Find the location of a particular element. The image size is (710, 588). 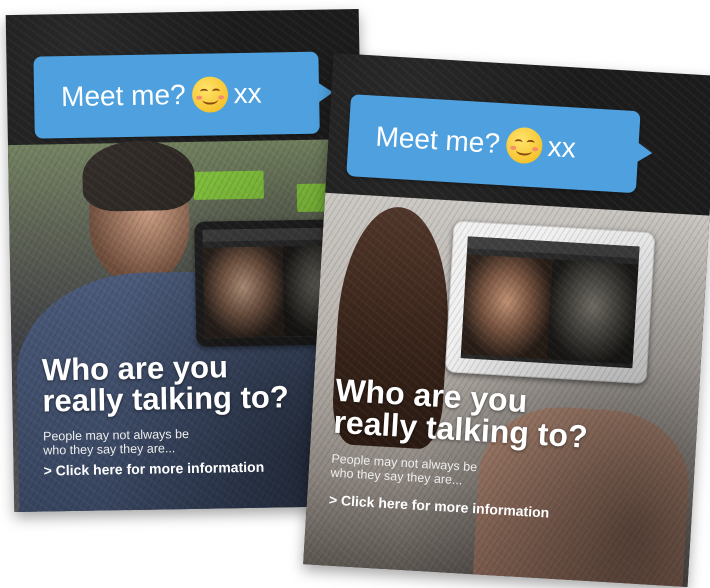

tablet-screen is located at coordinates (550, 302).